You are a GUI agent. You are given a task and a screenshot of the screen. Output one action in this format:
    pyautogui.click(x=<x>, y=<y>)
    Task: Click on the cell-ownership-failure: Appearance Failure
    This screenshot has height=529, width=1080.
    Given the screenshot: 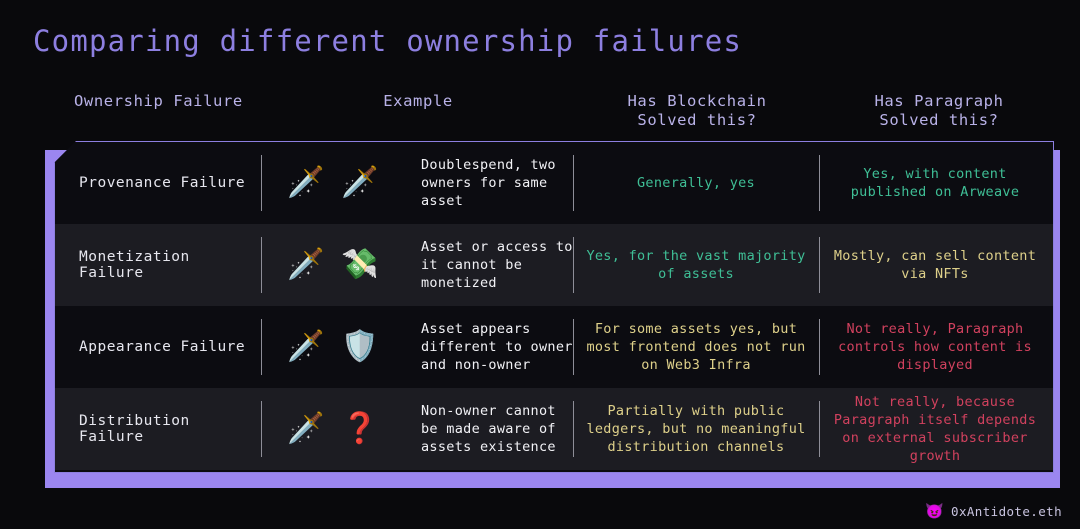 What is the action you would take?
    pyautogui.click(x=158, y=347)
    